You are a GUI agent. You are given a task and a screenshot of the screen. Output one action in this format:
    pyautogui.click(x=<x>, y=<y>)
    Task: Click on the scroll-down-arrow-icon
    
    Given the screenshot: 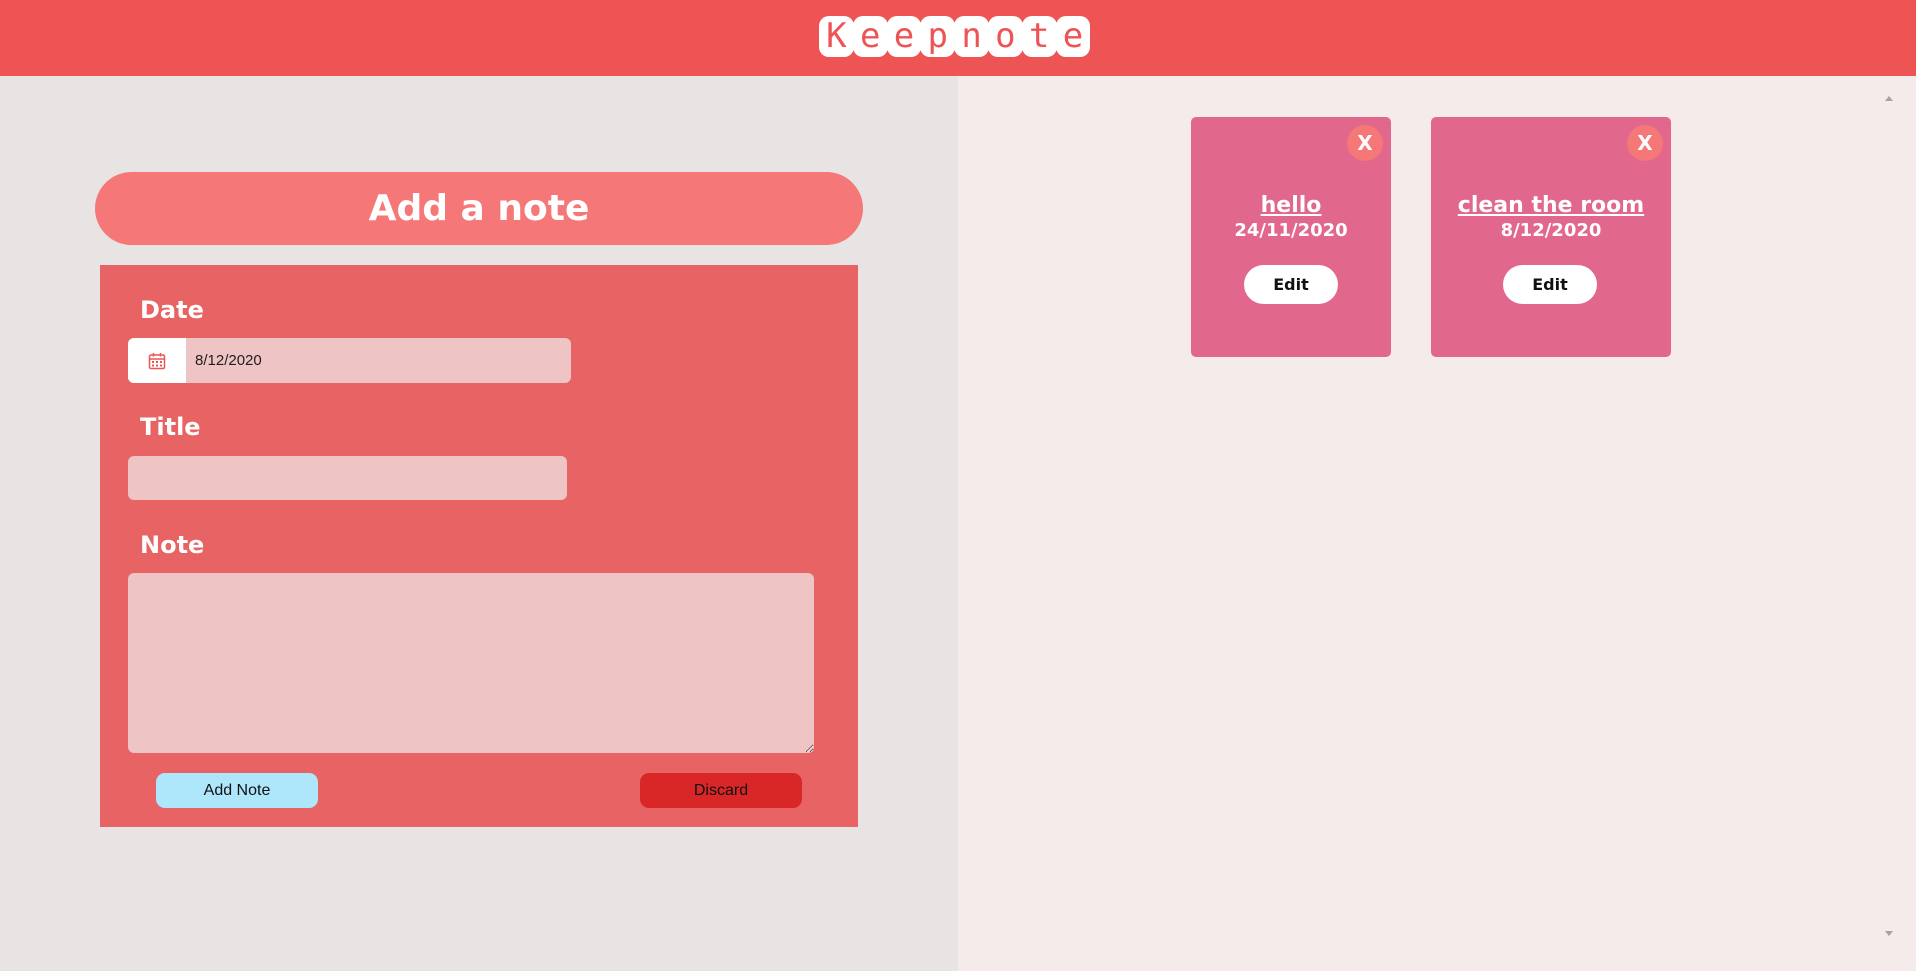 What is the action you would take?
    pyautogui.click(x=1889, y=933)
    